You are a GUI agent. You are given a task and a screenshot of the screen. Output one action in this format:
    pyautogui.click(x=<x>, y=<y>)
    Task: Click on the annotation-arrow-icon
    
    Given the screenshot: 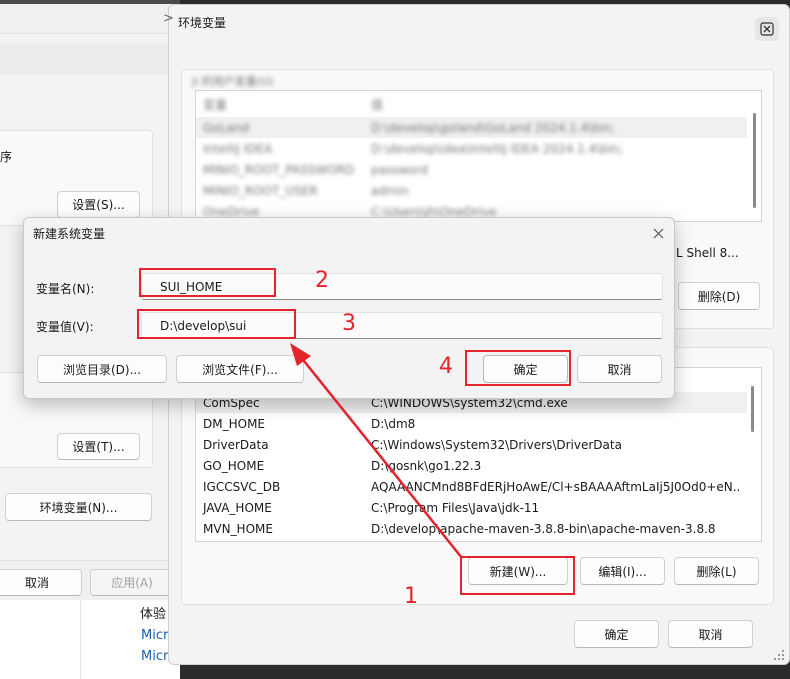 What is the action you would take?
    pyautogui.click(x=376, y=451)
    